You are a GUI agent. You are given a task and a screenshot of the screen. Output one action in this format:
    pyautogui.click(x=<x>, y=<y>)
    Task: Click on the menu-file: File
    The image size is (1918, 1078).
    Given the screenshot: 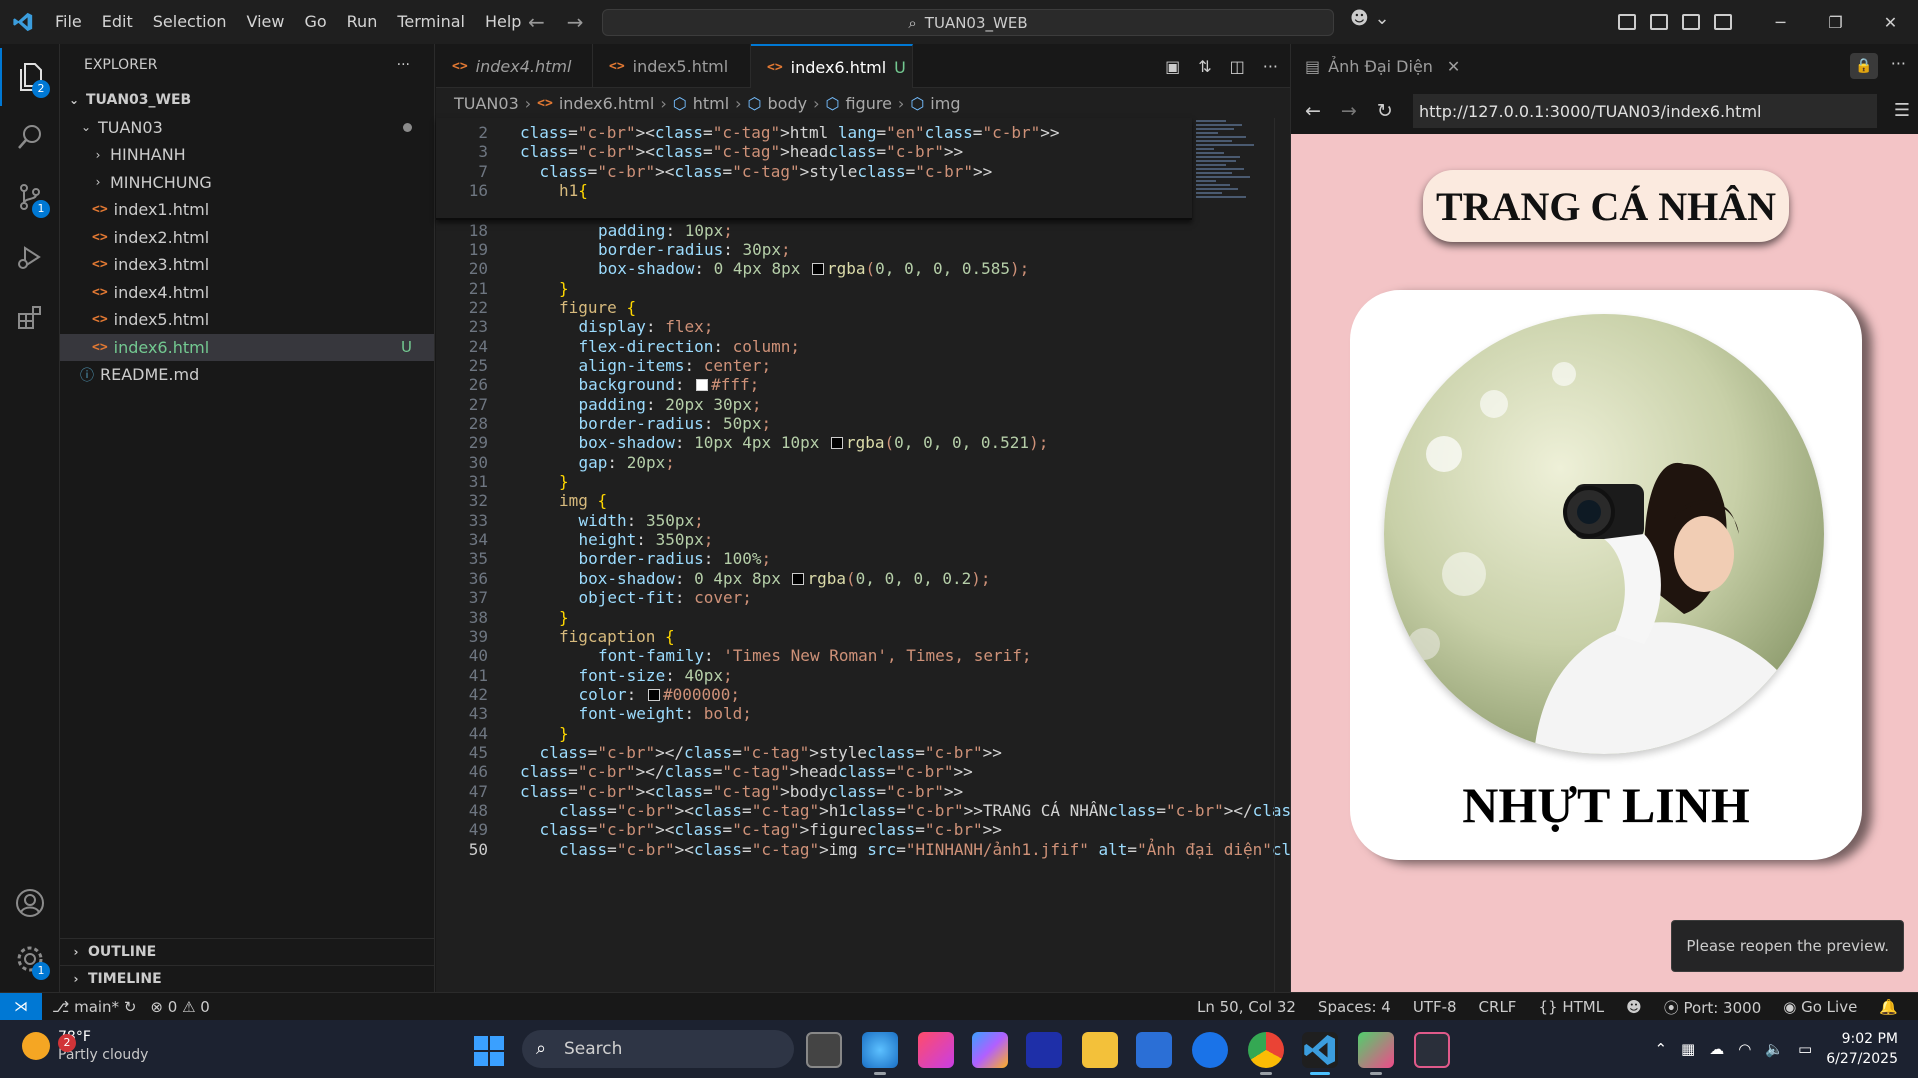 What is the action you would take?
    pyautogui.click(x=68, y=22)
    